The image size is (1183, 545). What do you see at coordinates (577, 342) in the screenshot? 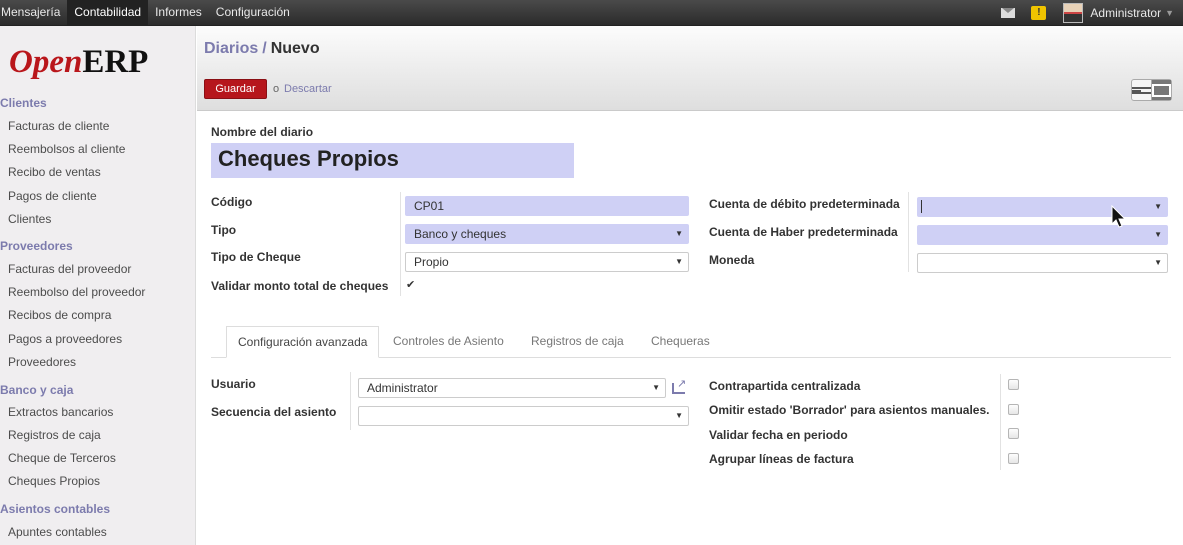
I see `tab-registros-caja: Registros de caja` at bounding box center [577, 342].